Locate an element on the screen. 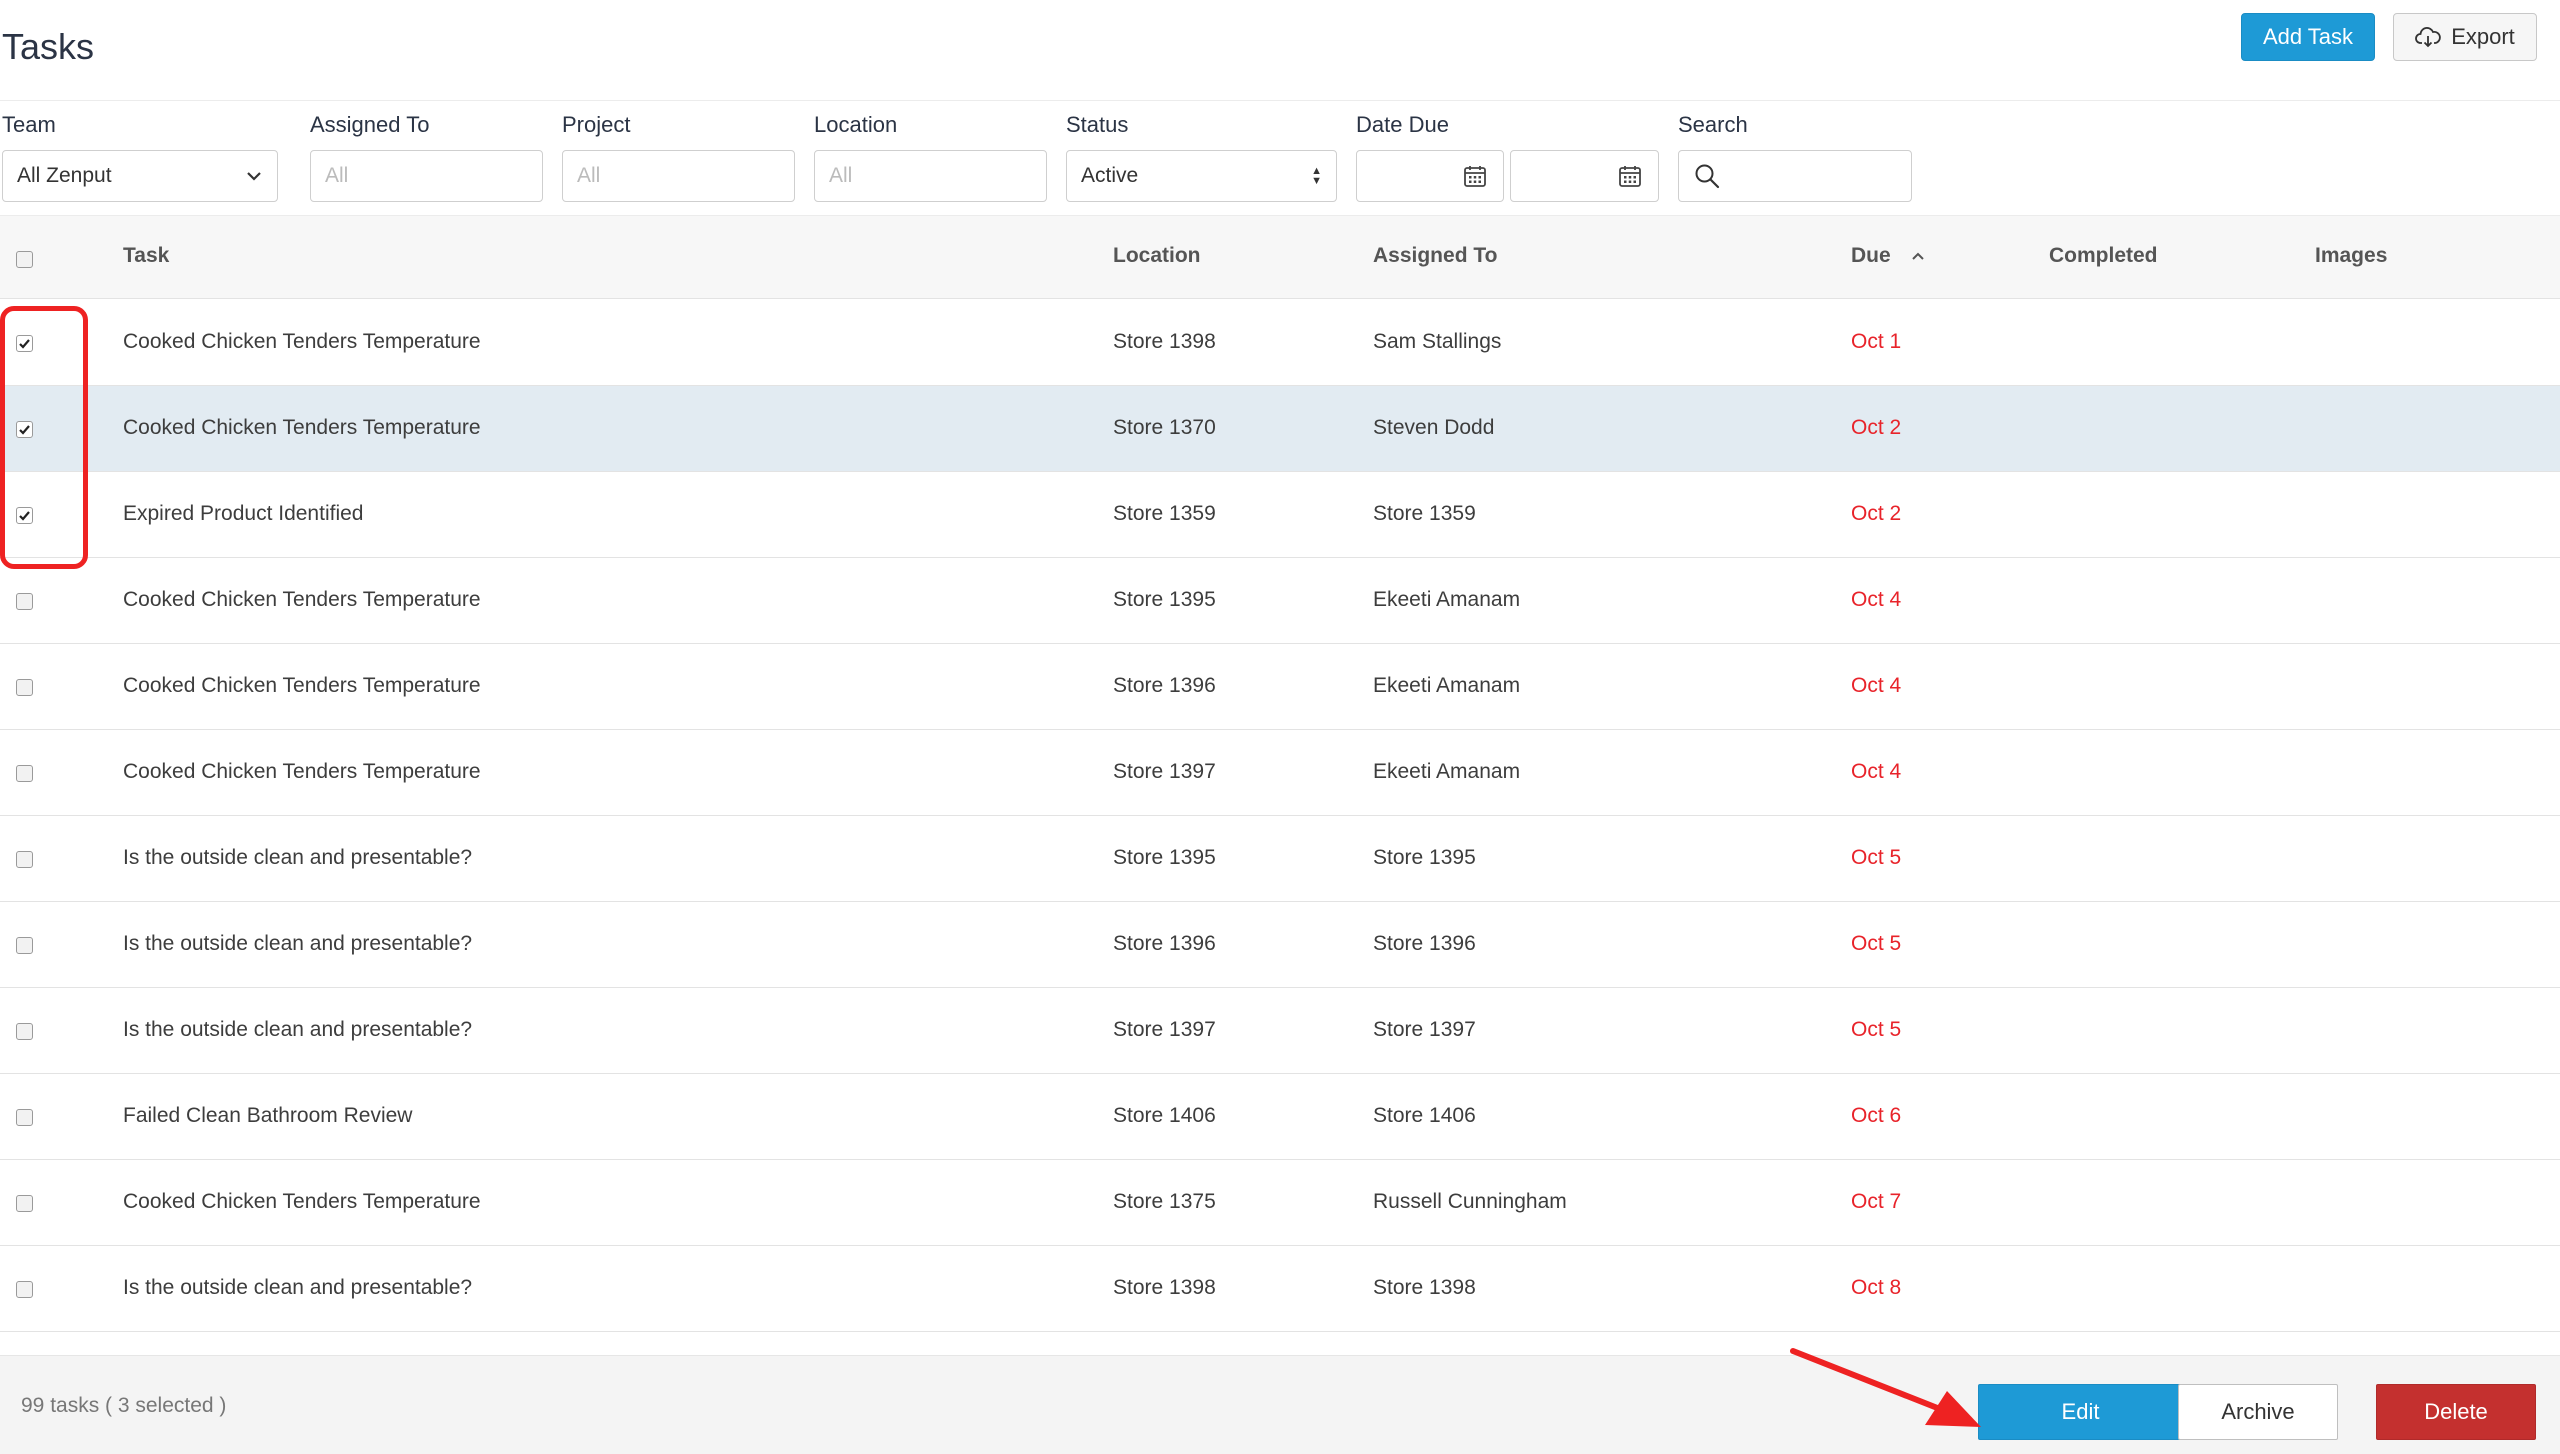 The height and width of the screenshot is (1454, 2560). project-filter-label: Project is located at coordinates (596, 124).